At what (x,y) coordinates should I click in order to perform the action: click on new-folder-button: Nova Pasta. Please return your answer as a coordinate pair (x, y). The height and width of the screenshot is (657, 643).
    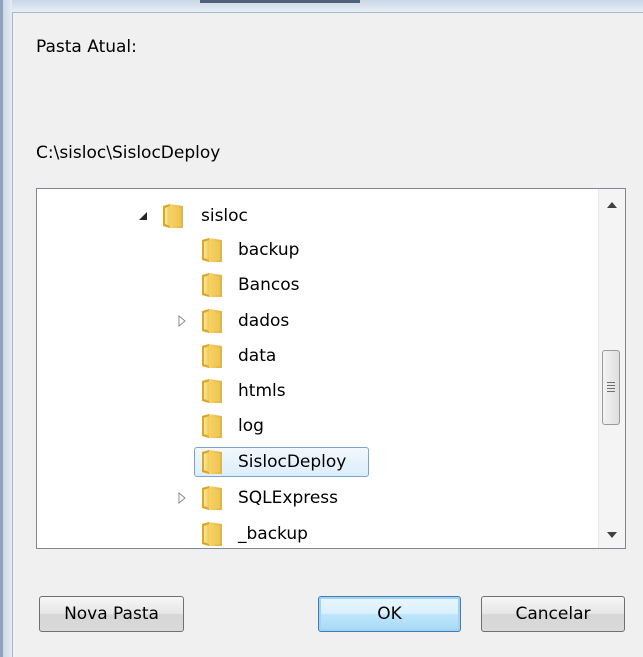
    Looking at the image, I should click on (111, 614).